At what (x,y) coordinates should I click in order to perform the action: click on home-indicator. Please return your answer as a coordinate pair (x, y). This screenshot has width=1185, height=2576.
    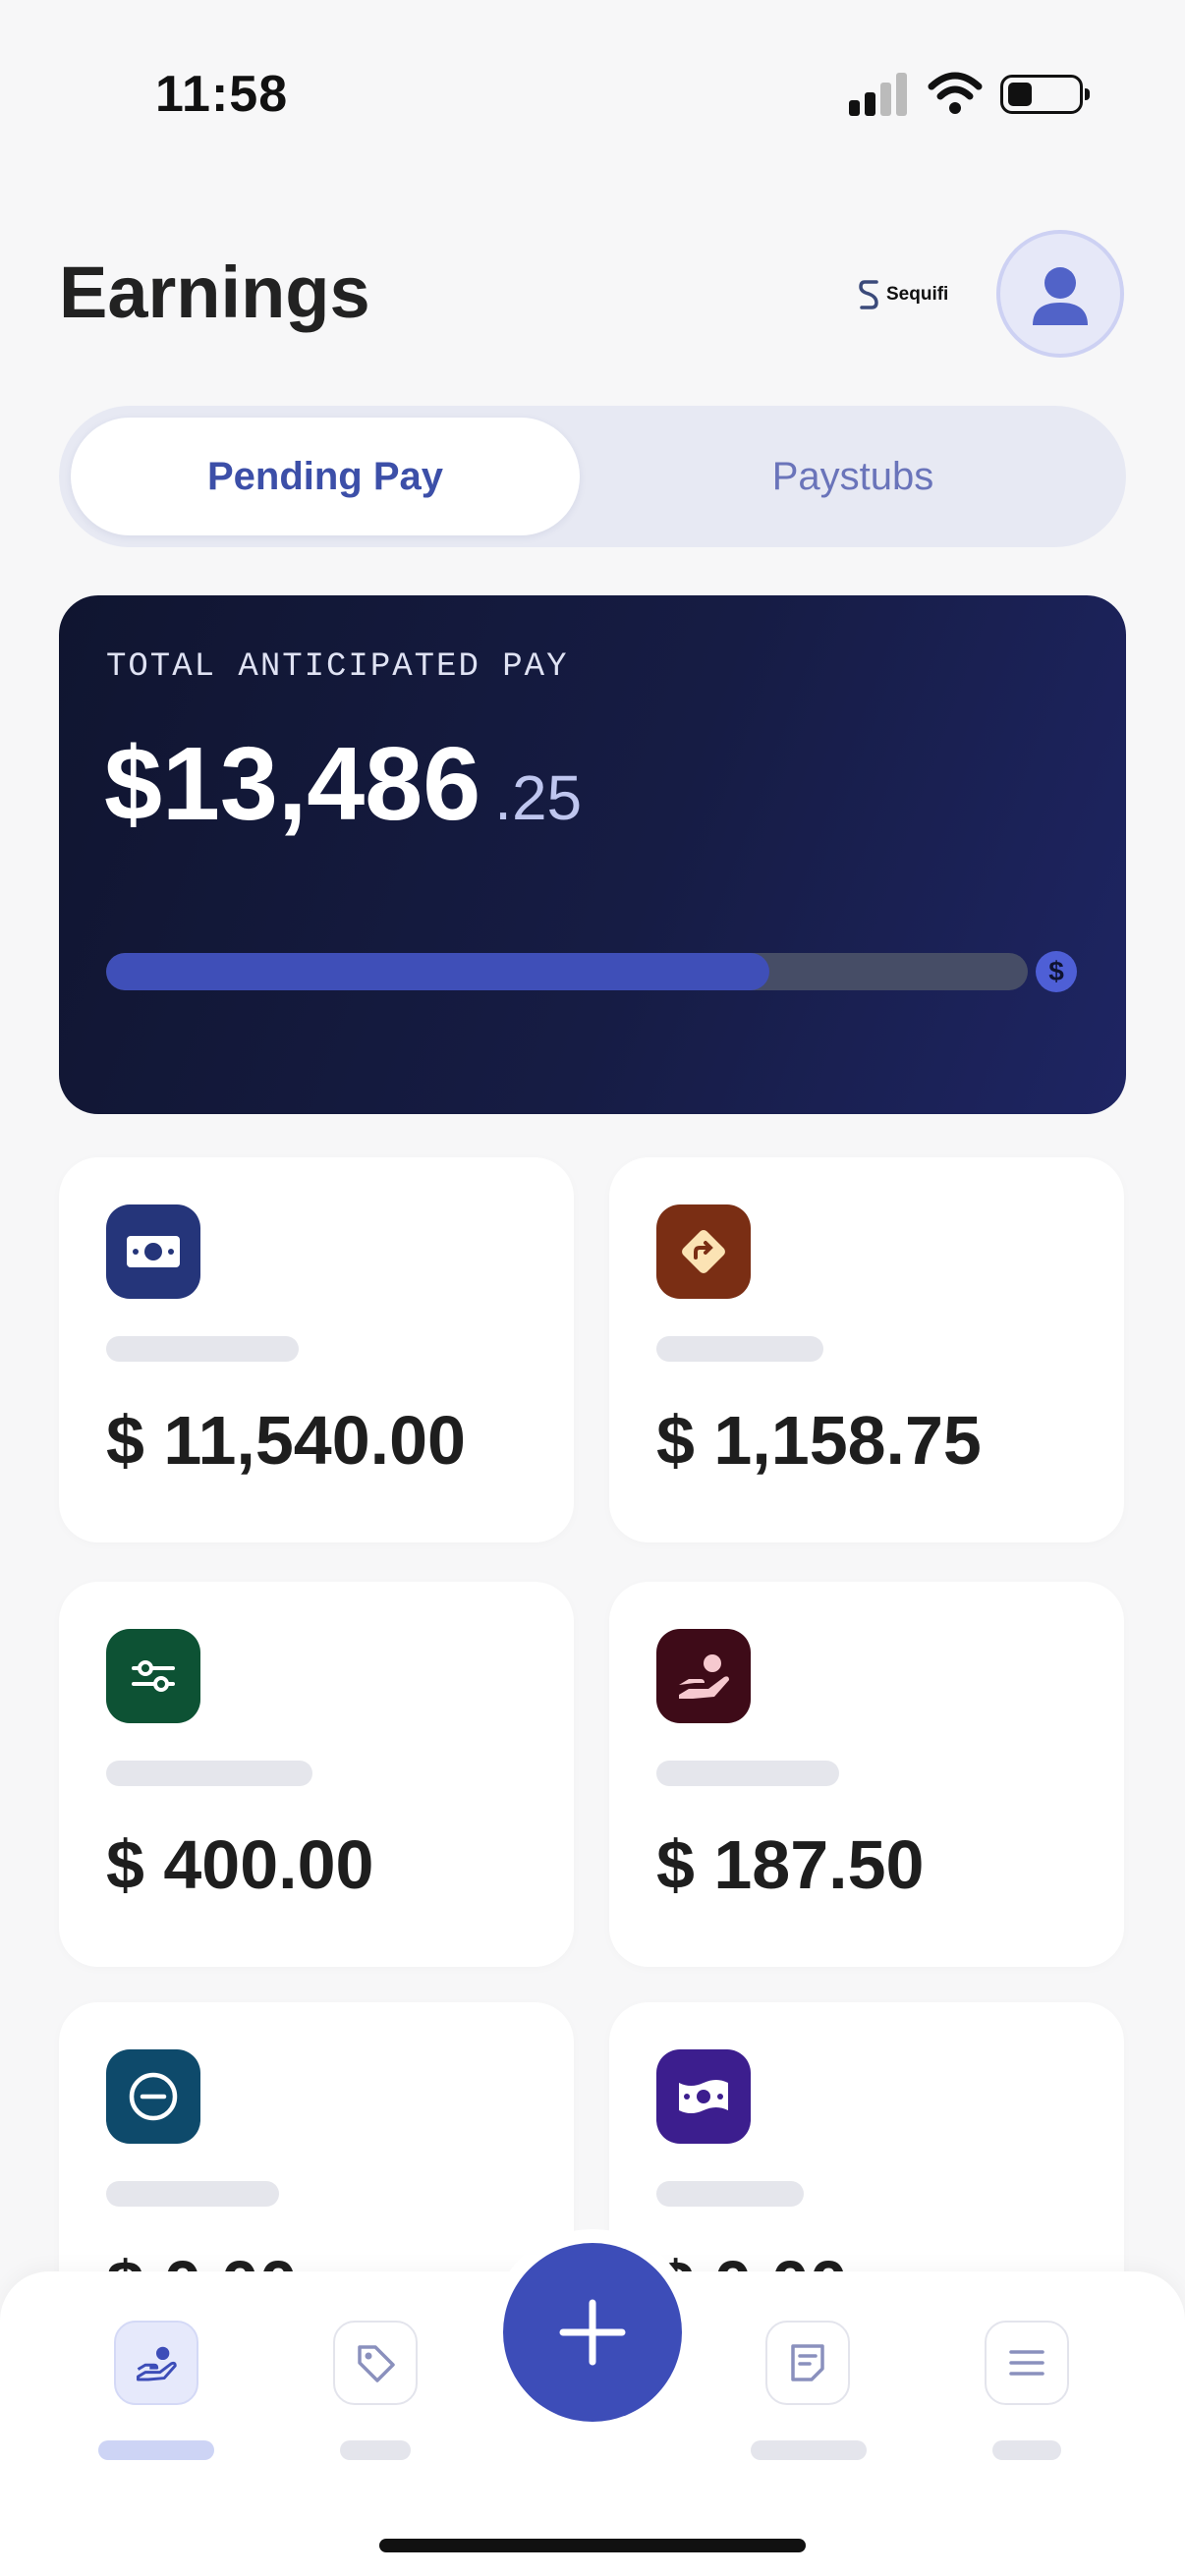
    Looking at the image, I should click on (592, 2545).